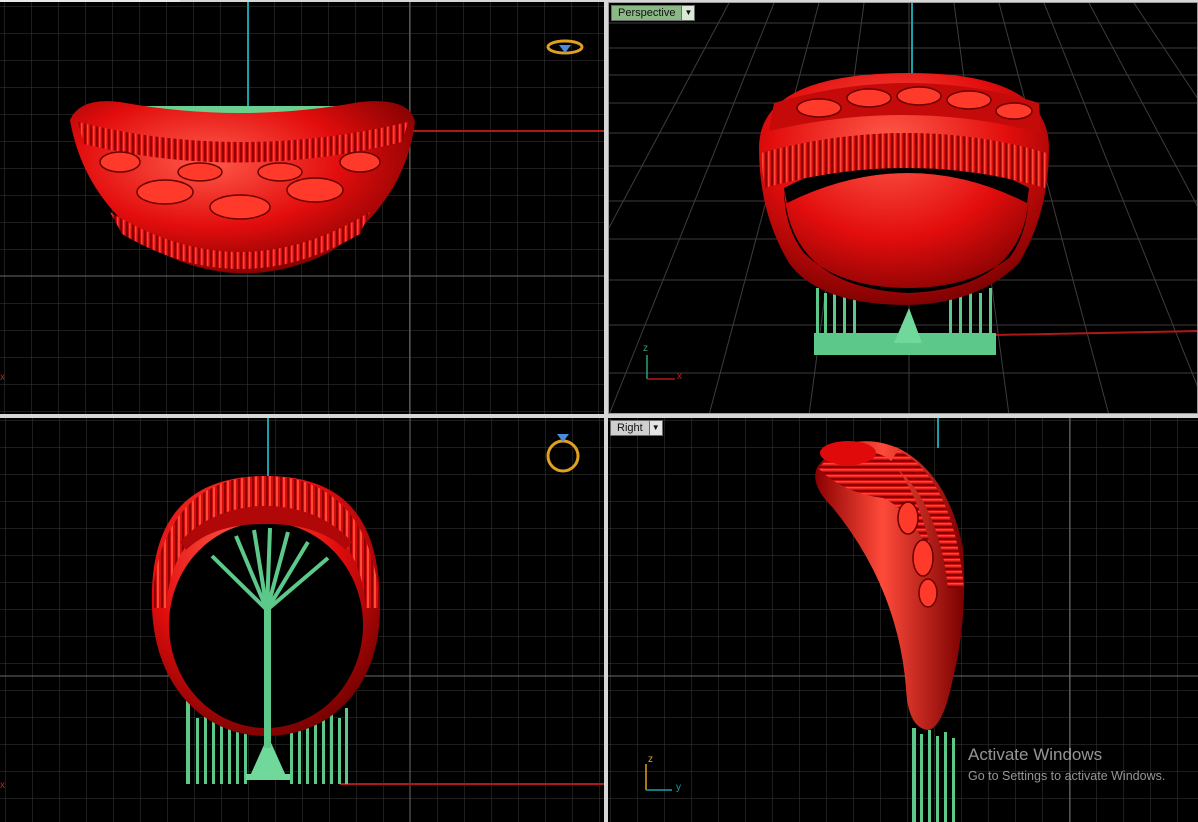  I want to click on axis-gizmo-perspective, so click(660, 367).